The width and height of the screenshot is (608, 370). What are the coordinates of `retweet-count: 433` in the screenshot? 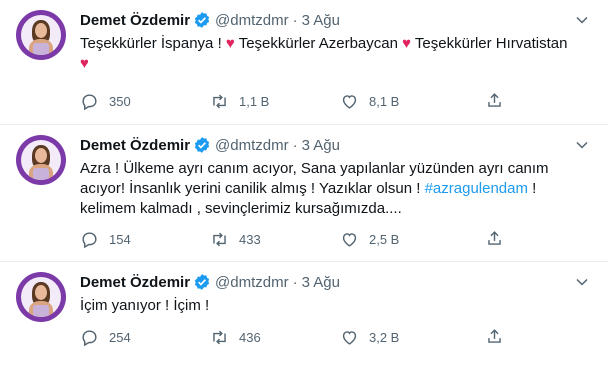 It's located at (250, 239).